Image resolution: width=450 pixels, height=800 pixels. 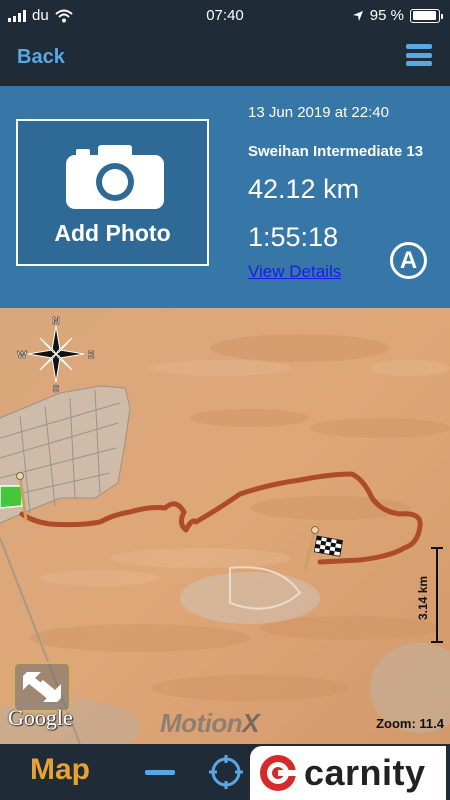 I want to click on compass-s: S, so click(x=56, y=389).